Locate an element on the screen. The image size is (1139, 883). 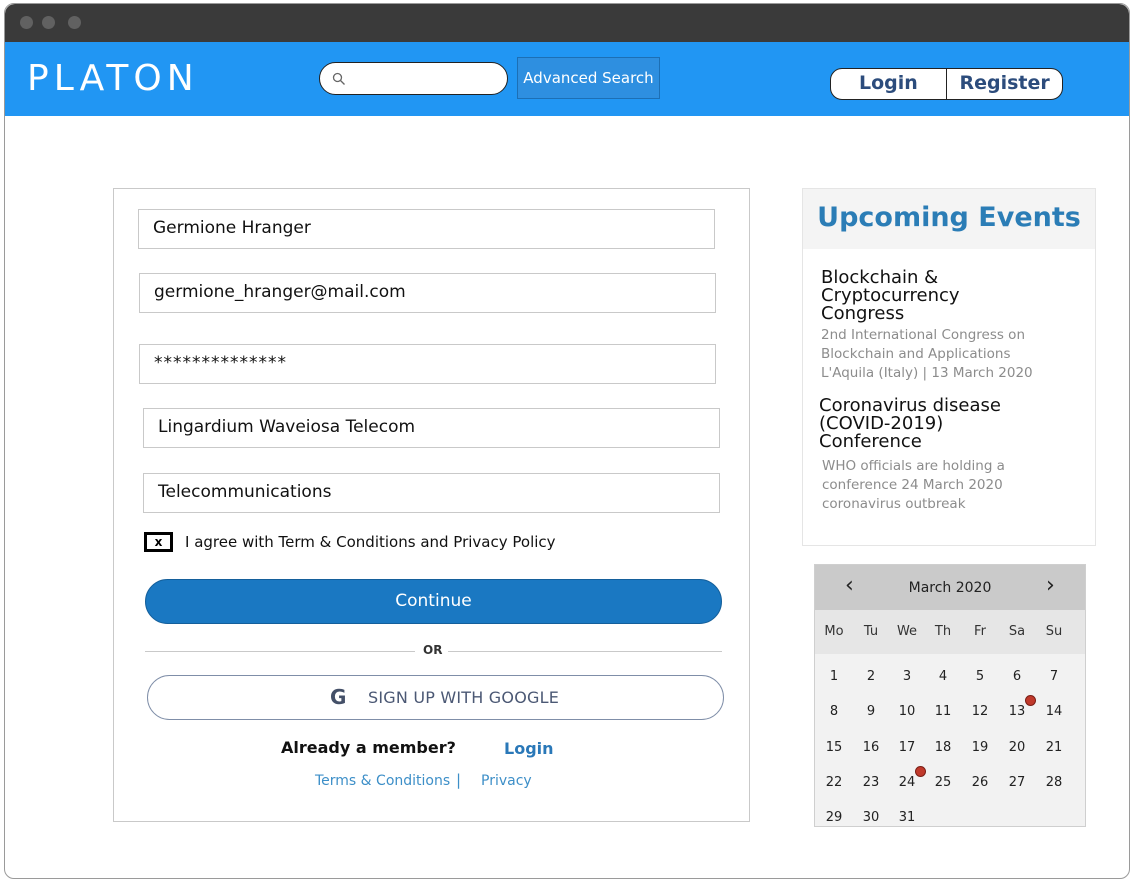
calendar-day: 15 is located at coordinates (834, 747).